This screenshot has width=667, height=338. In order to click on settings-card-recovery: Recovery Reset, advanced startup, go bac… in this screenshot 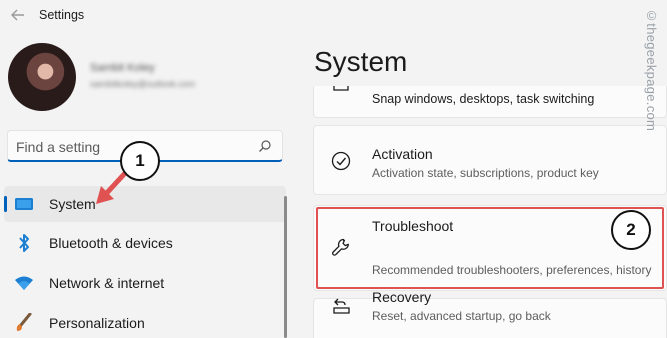, I will do `click(490, 313)`.